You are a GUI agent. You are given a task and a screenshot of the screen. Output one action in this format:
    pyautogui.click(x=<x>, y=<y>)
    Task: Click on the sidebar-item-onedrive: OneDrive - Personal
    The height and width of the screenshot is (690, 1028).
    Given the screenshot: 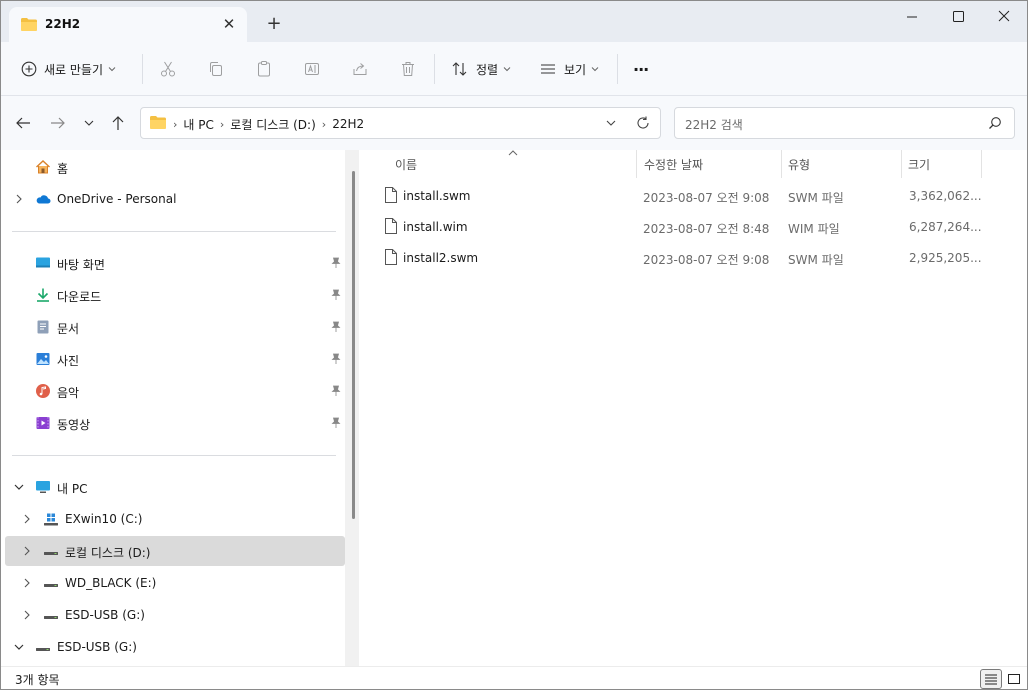 What is the action you would take?
    pyautogui.click(x=175, y=199)
    